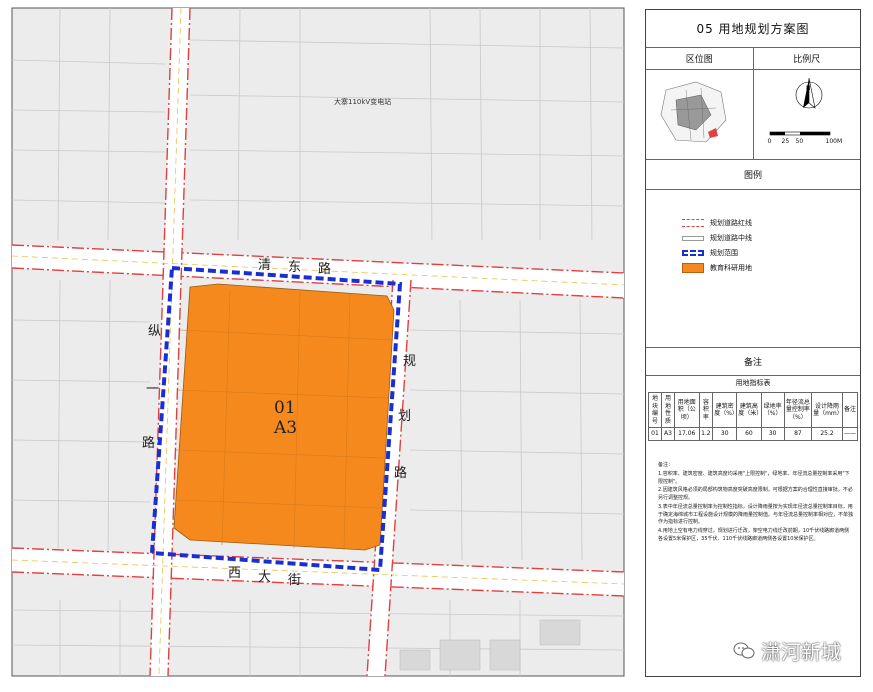 The height and width of the screenshot is (692, 873). Describe the element at coordinates (753, 29) in the screenshot. I see `panel-title: 05 用地规划方案图` at that location.